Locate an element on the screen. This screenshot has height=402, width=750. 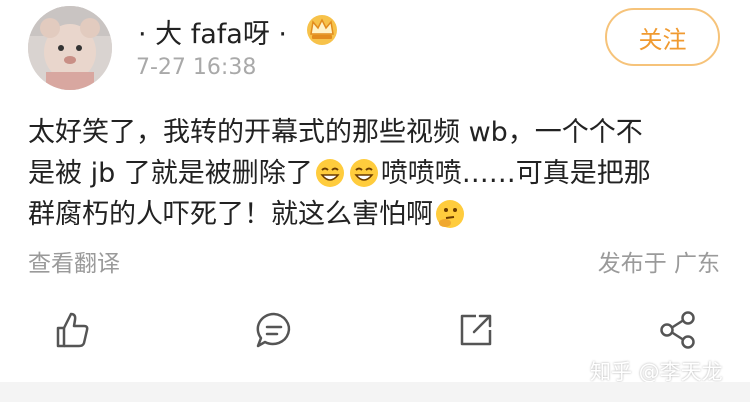
post-location: 发布于 广东 is located at coordinates (658, 264).